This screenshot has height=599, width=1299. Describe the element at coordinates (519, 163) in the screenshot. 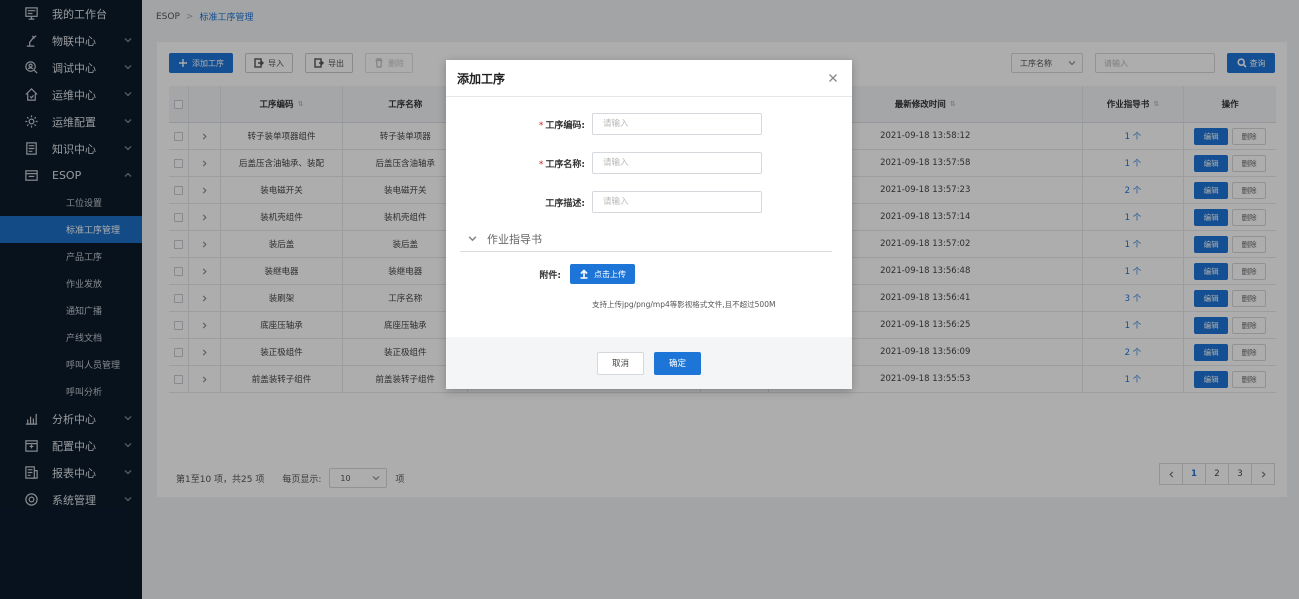

I see `name-label: * 工序名称:` at that location.